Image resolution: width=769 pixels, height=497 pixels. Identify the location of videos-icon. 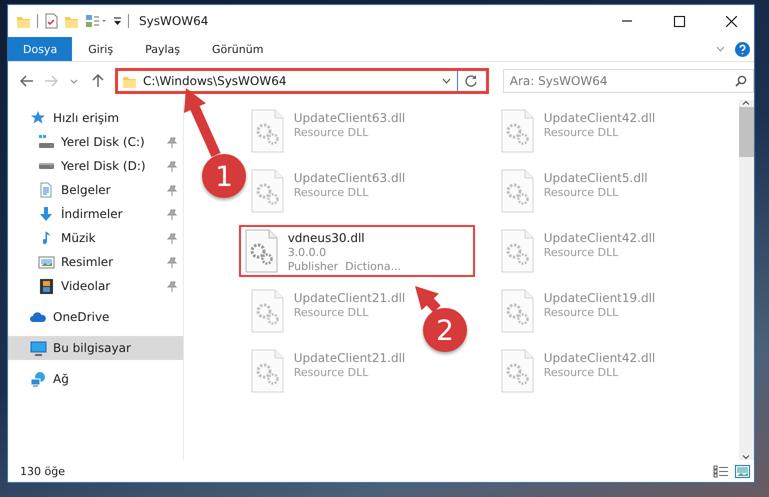
(46, 286).